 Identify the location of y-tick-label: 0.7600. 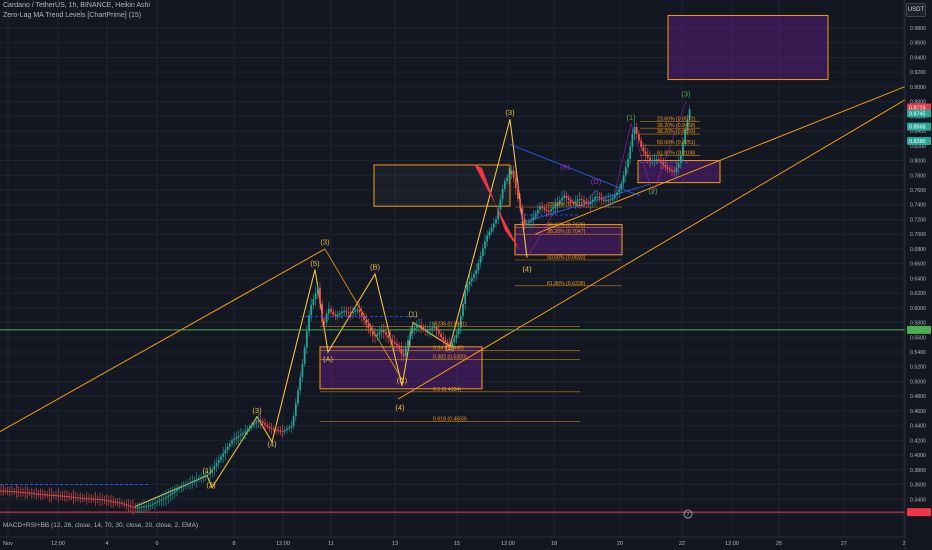
(918, 191).